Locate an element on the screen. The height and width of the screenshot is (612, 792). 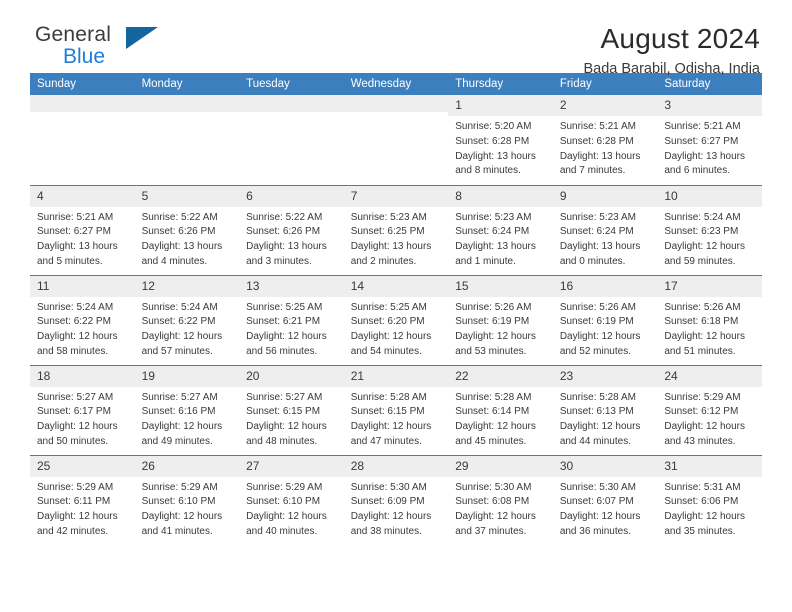
day-number is located at coordinates (291, 103).